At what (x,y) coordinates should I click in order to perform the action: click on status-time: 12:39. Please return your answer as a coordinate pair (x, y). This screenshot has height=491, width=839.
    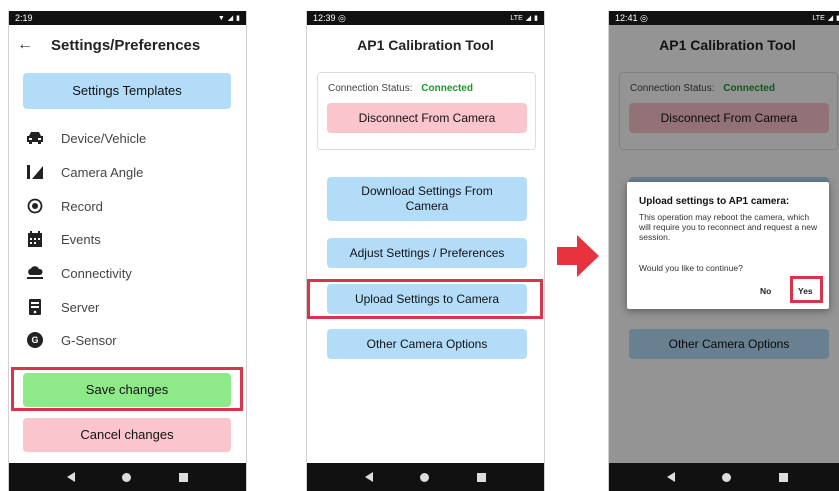
    Looking at the image, I should click on (324, 17).